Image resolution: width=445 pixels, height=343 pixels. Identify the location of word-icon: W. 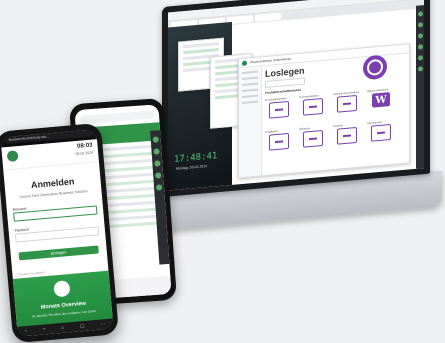
(381, 100).